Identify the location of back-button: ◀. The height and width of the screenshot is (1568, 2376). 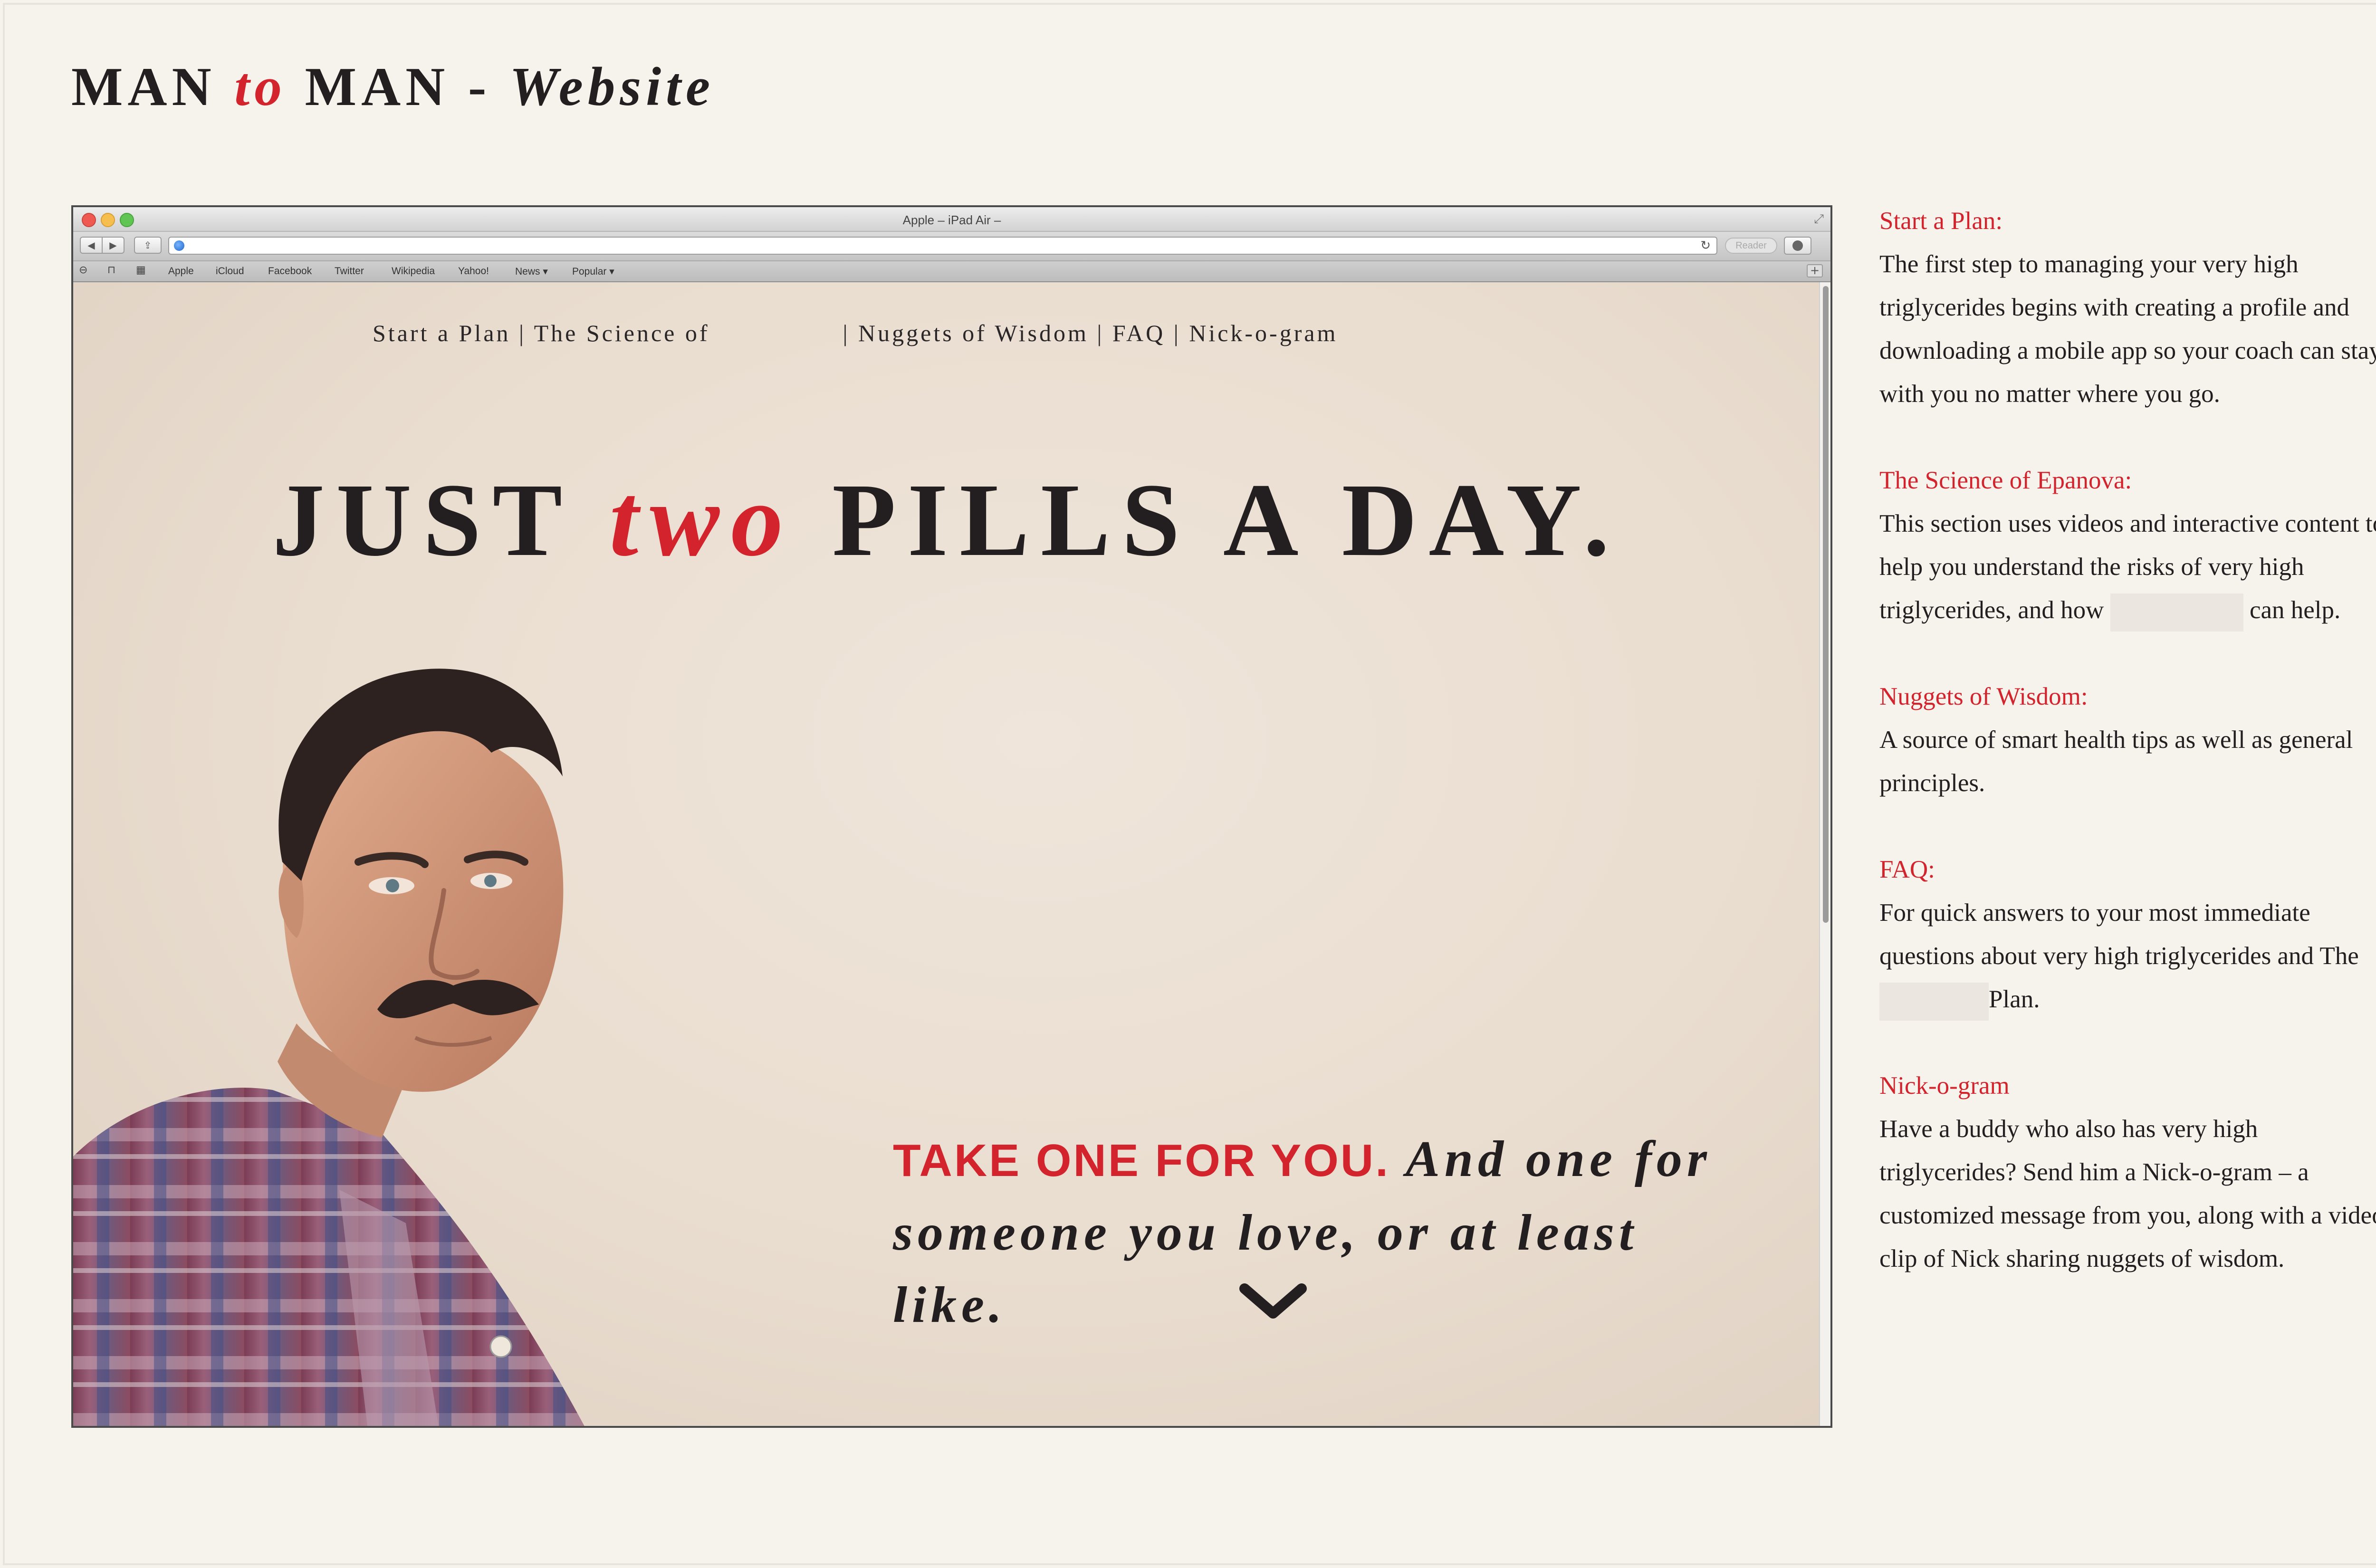
(91, 245).